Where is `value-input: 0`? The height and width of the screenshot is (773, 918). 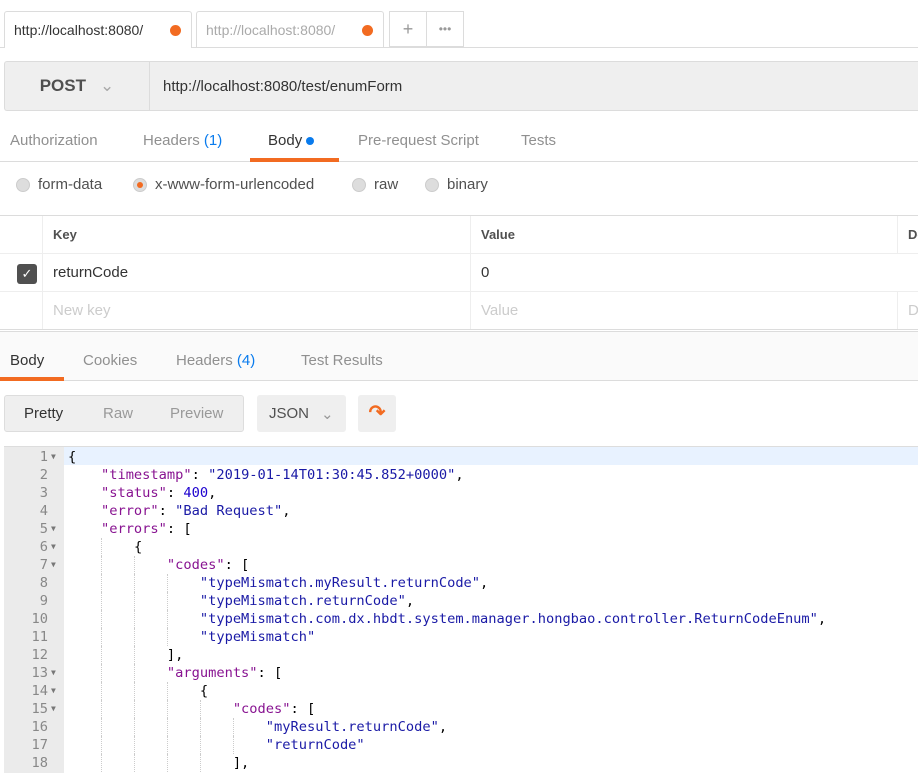
value-input: 0 is located at coordinates (683, 272).